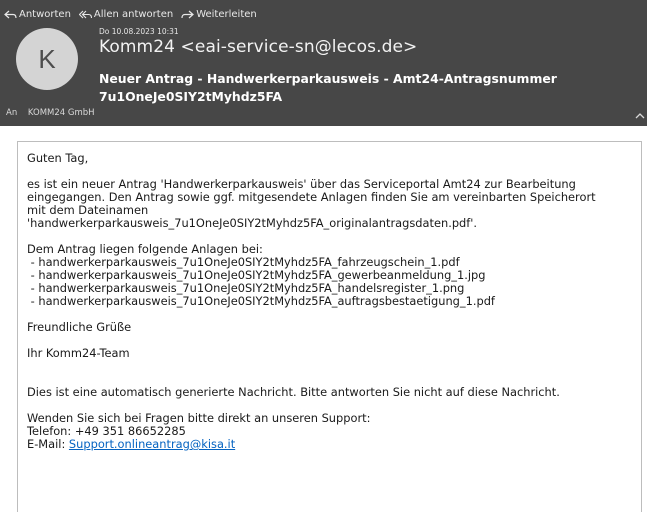  Describe the element at coordinates (12, 113) in the screenshot. I see `to-label: An` at that location.